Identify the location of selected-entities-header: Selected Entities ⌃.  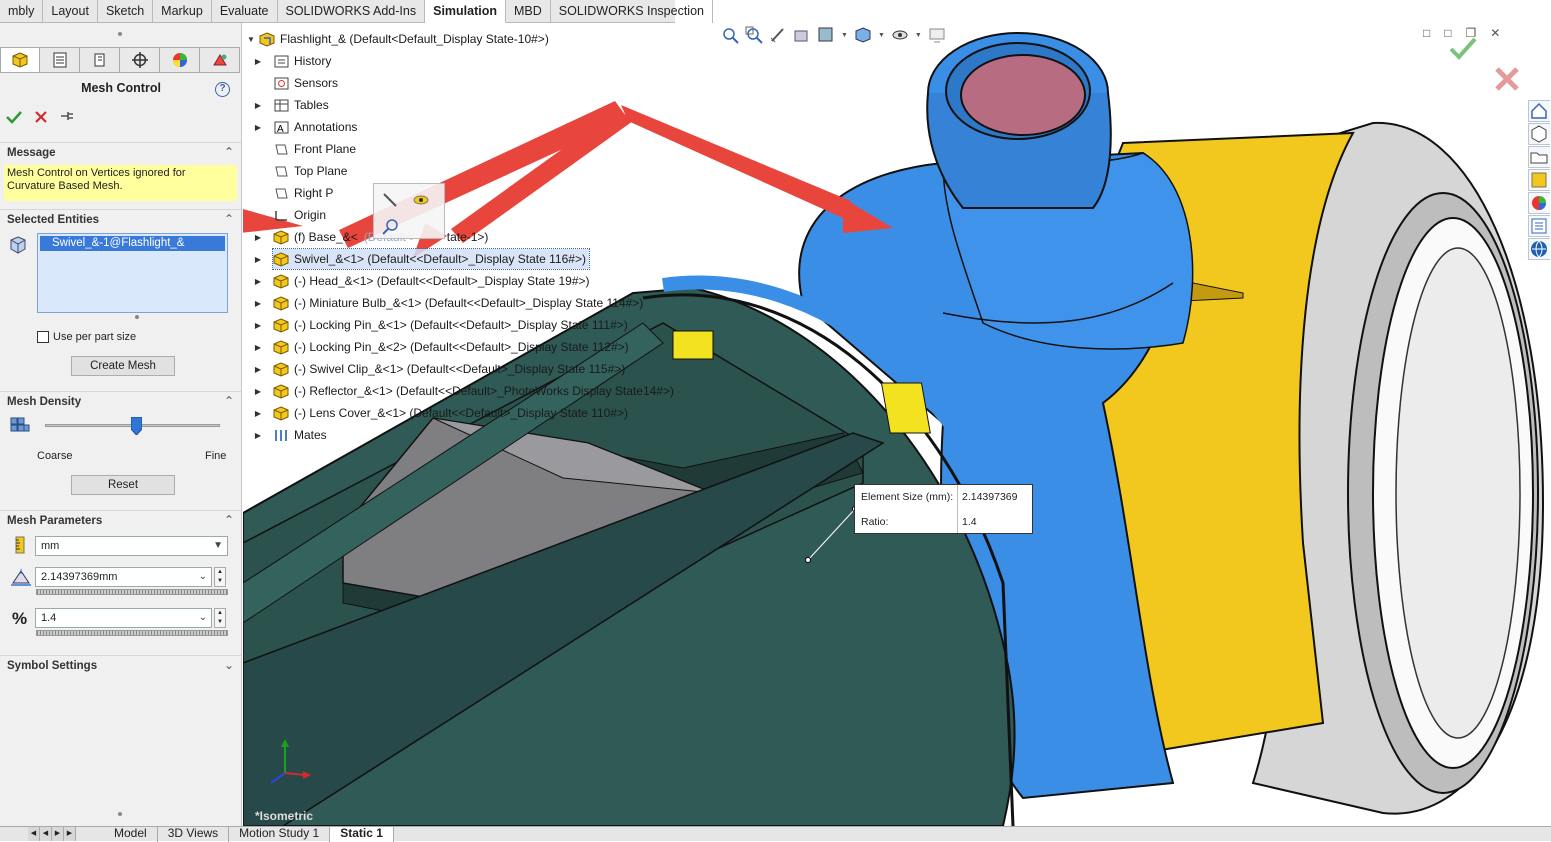
(120, 219).